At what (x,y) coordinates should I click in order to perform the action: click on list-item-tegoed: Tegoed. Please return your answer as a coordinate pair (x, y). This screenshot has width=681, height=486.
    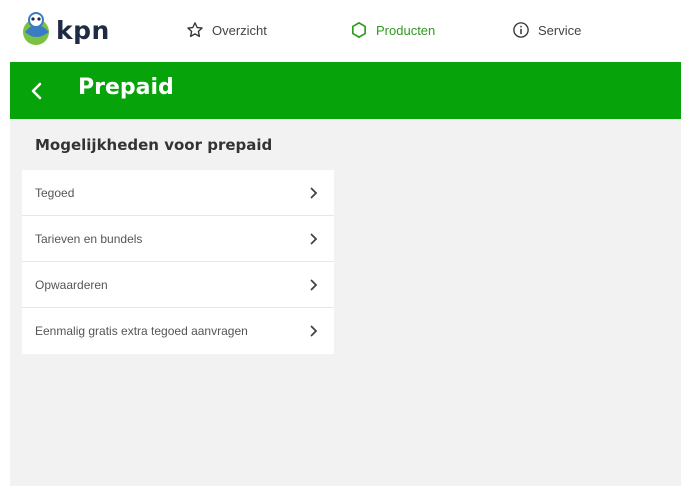
    Looking at the image, I should click on (178, 193).